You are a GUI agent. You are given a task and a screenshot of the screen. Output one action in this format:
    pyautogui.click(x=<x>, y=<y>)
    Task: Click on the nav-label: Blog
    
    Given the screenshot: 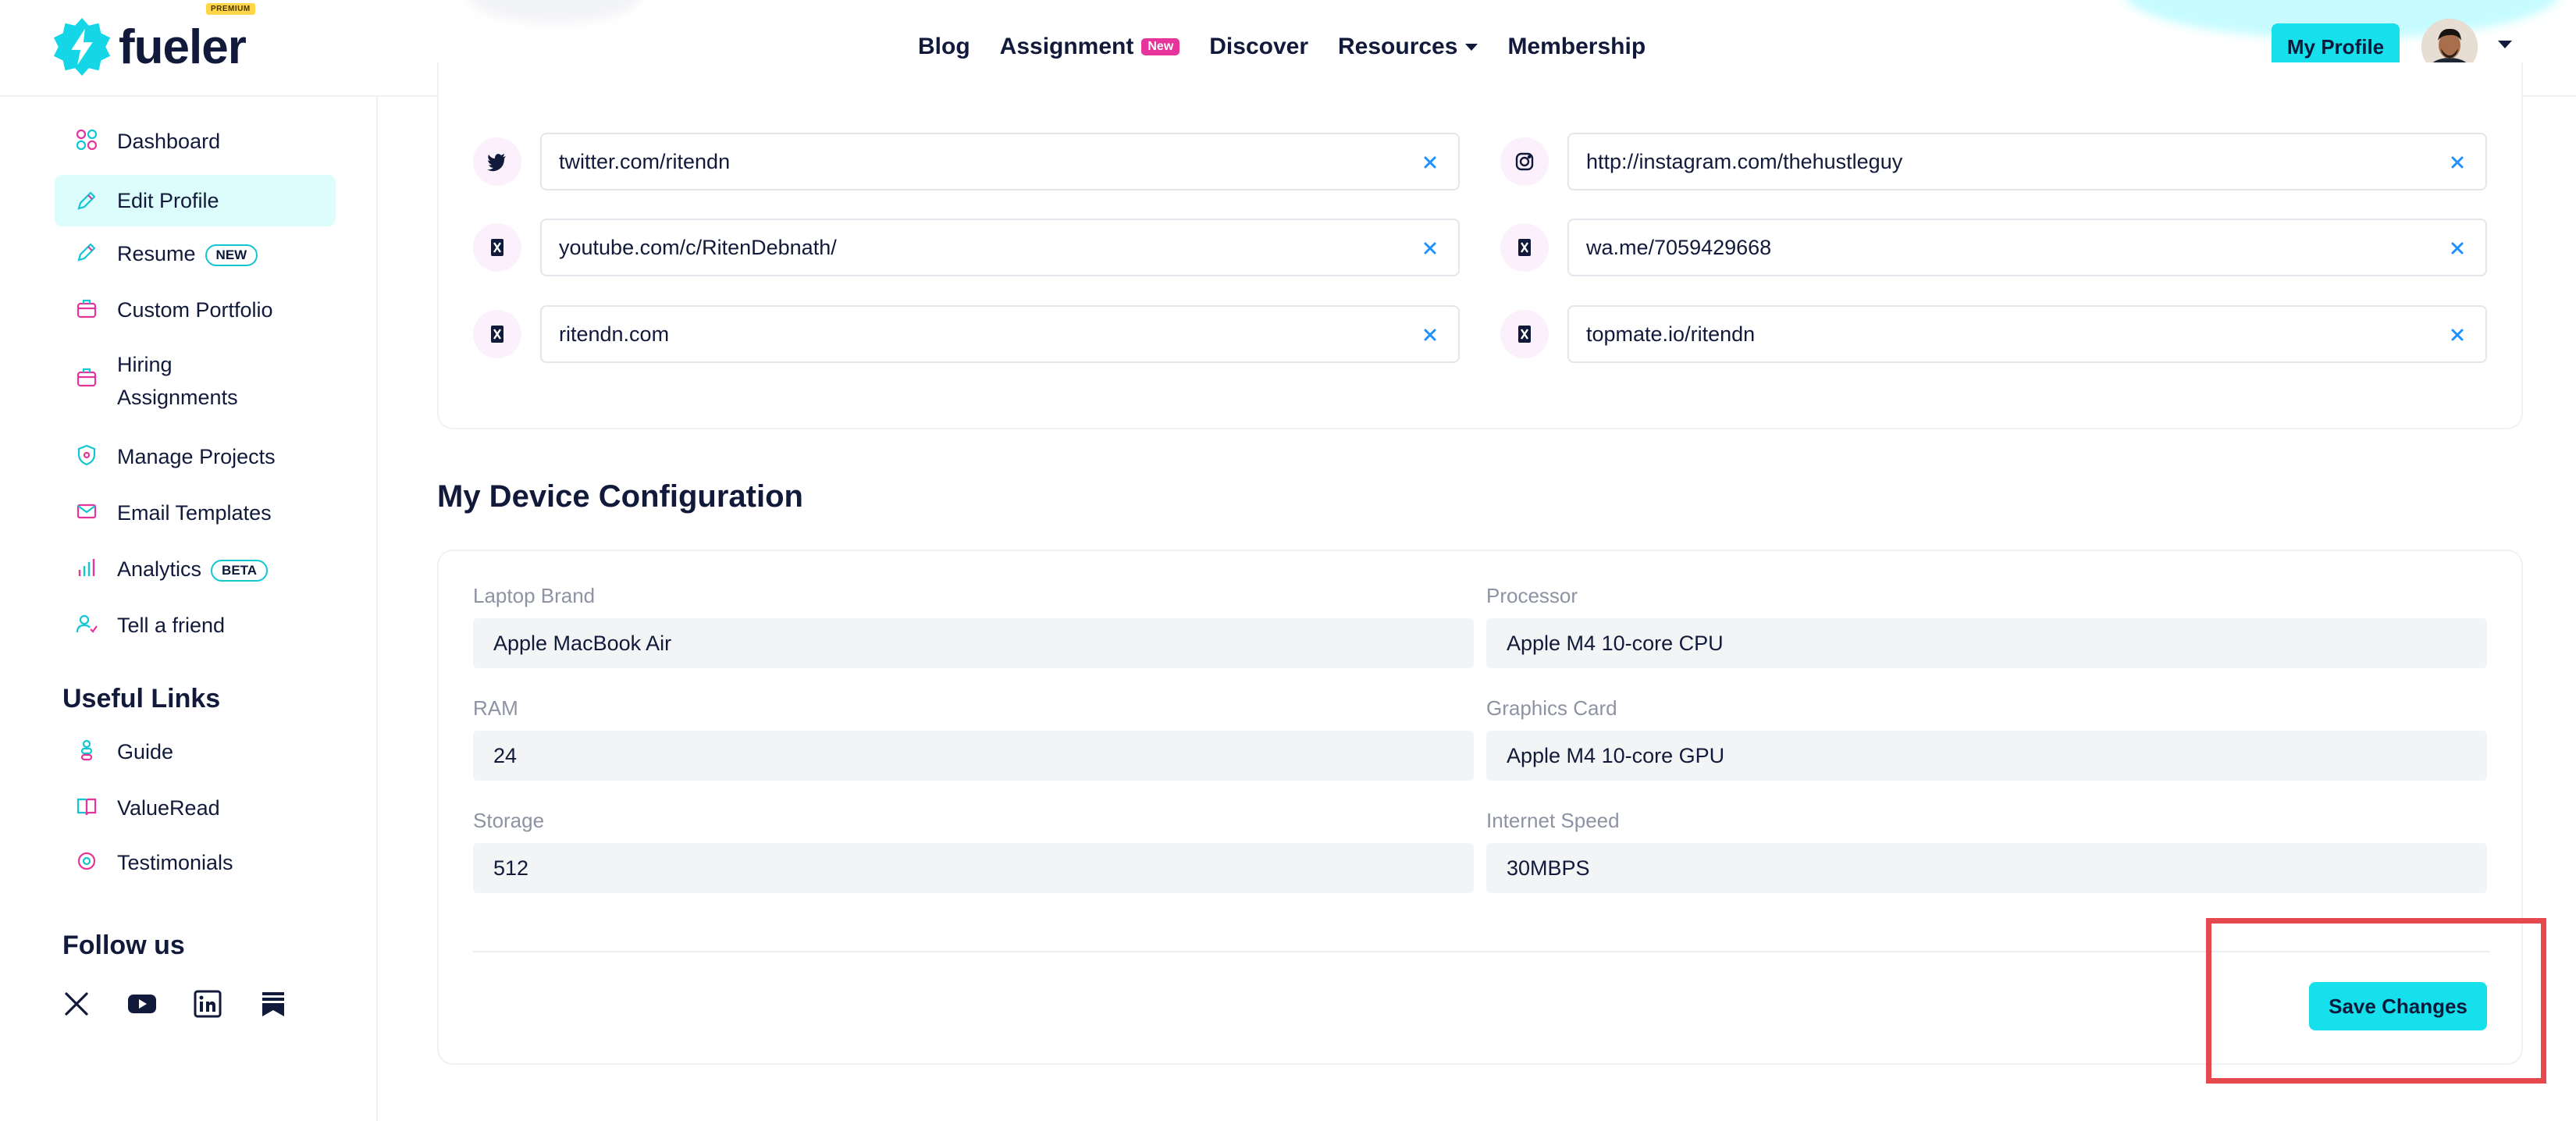 What is the action you would take?
    pyautogui.click(x=944, y=46)
    